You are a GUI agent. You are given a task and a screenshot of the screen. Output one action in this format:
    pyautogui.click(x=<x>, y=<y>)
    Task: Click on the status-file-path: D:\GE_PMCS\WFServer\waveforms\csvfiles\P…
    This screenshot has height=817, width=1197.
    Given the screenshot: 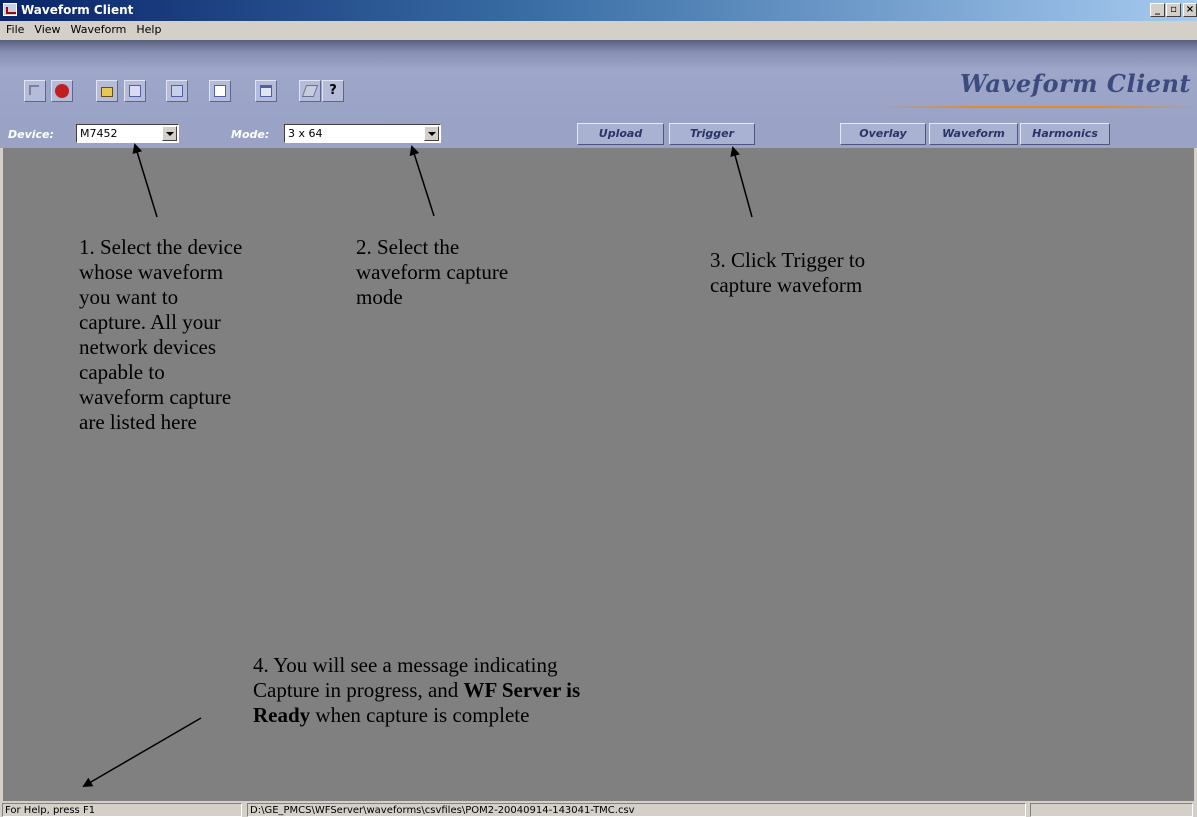 What is the action you would take?
    pyautogui.click(x=636, y=810)
    